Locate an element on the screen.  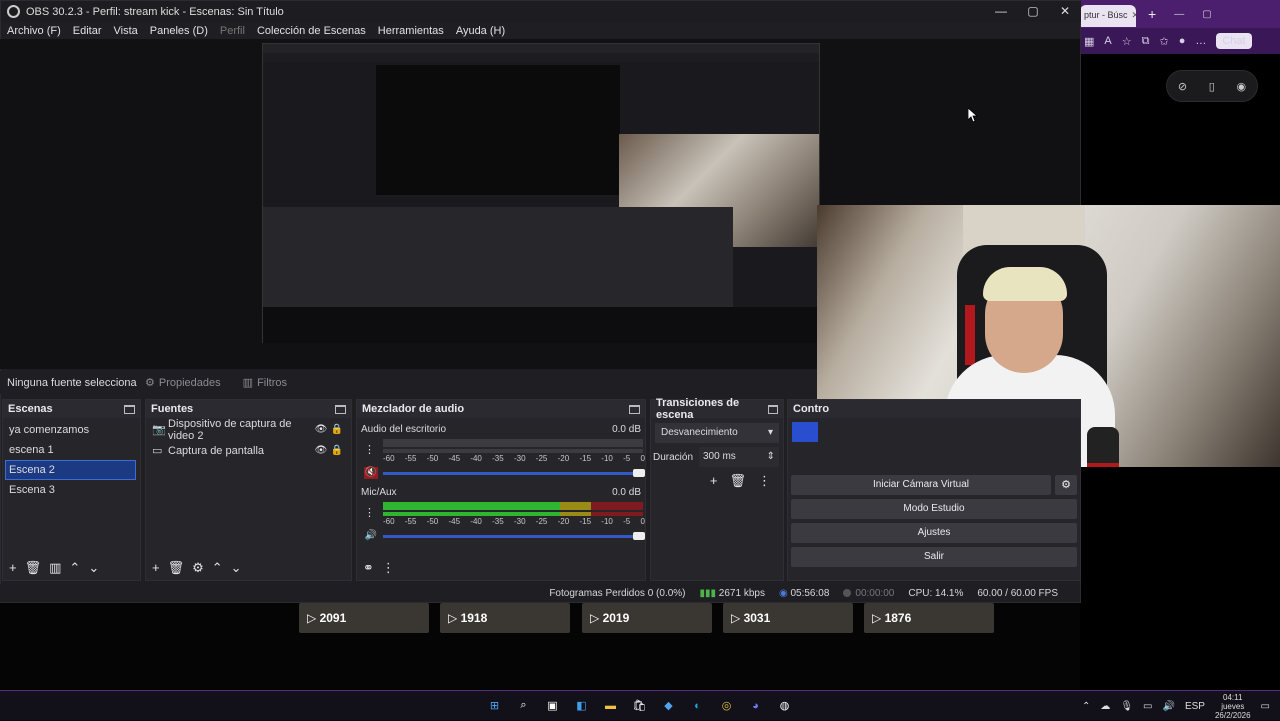
compass-icon: ⊘ is located at coordinates (1182, 86).